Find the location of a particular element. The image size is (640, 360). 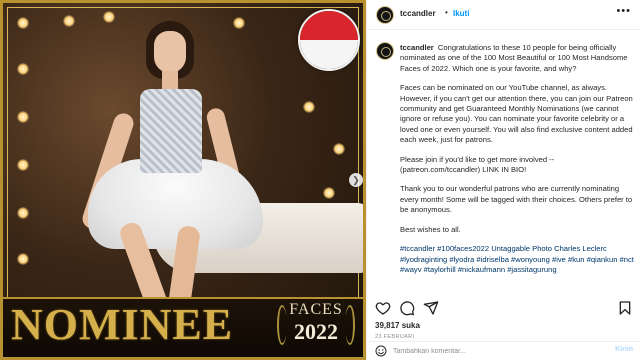

post-date: 23 FEBRUARI is located at coordinates (395, 337).